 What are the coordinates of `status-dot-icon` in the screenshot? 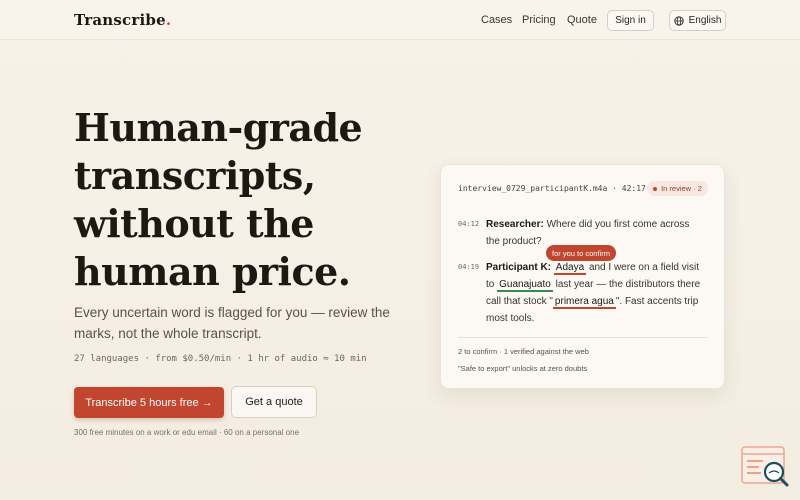 It's located at (655, 188).